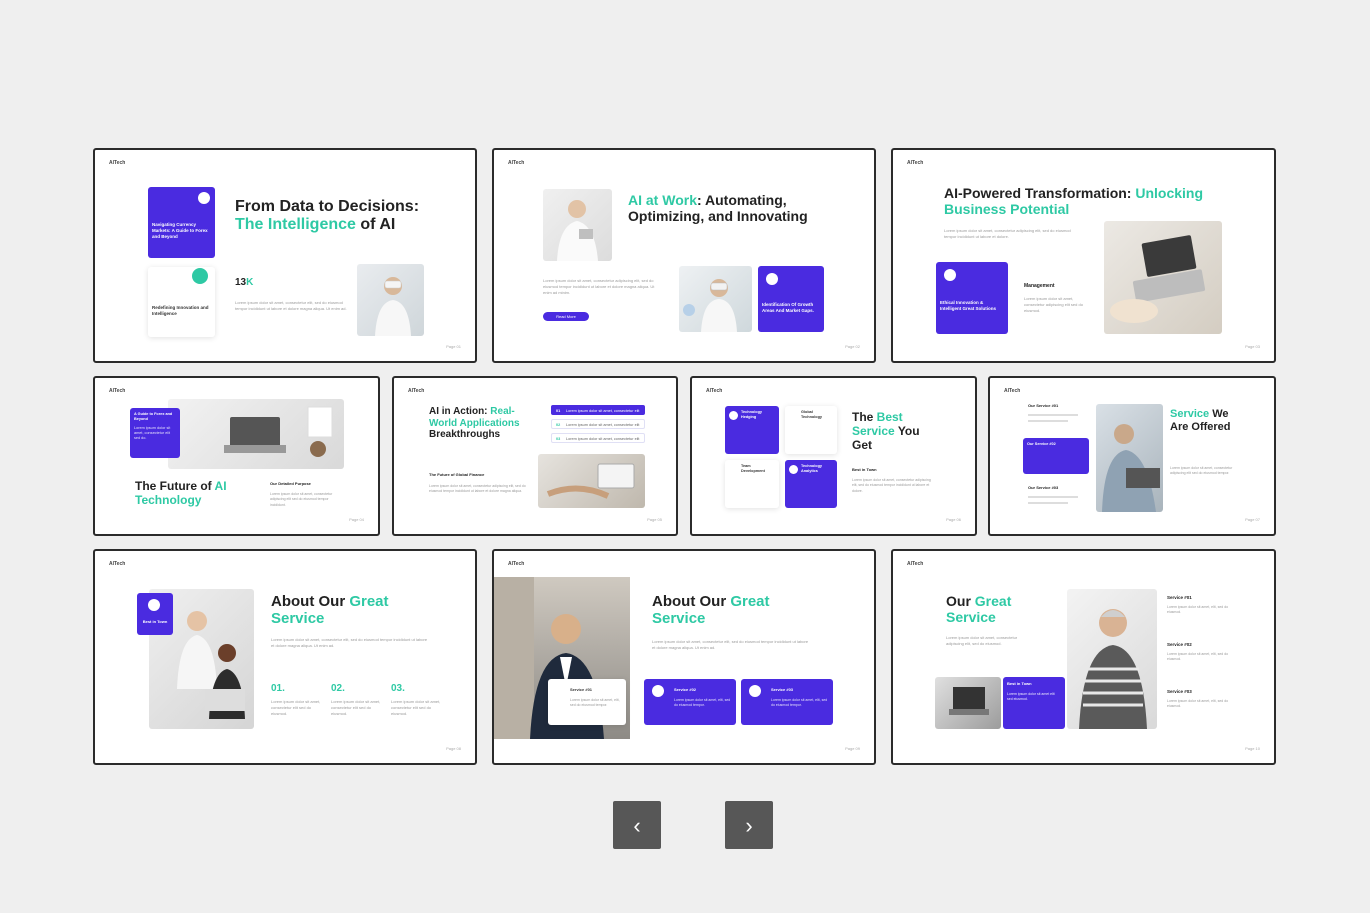 This screenshot has width=1370, height=913. Describe the element at coordinates (278, 688) in the screenshot. I see `step-number: 01.` at that location.